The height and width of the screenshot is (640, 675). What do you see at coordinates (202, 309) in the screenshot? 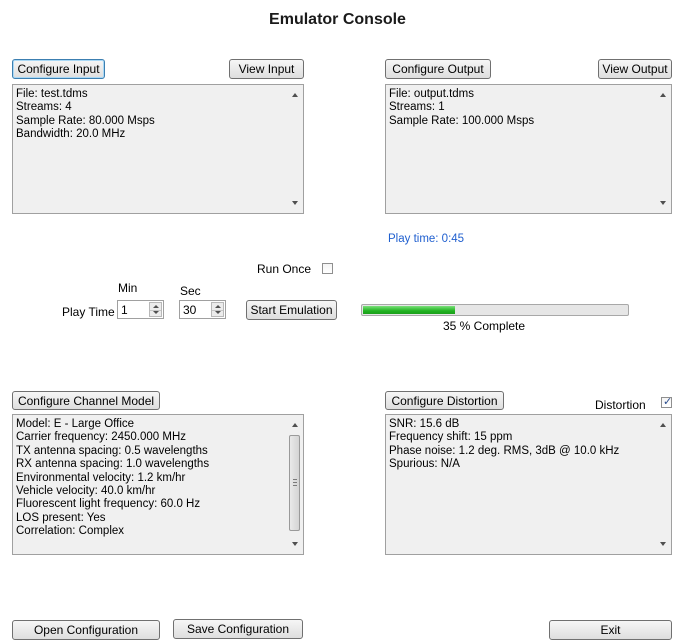
I see `seconds-stepper: 30` at bounding box center [202, 309].